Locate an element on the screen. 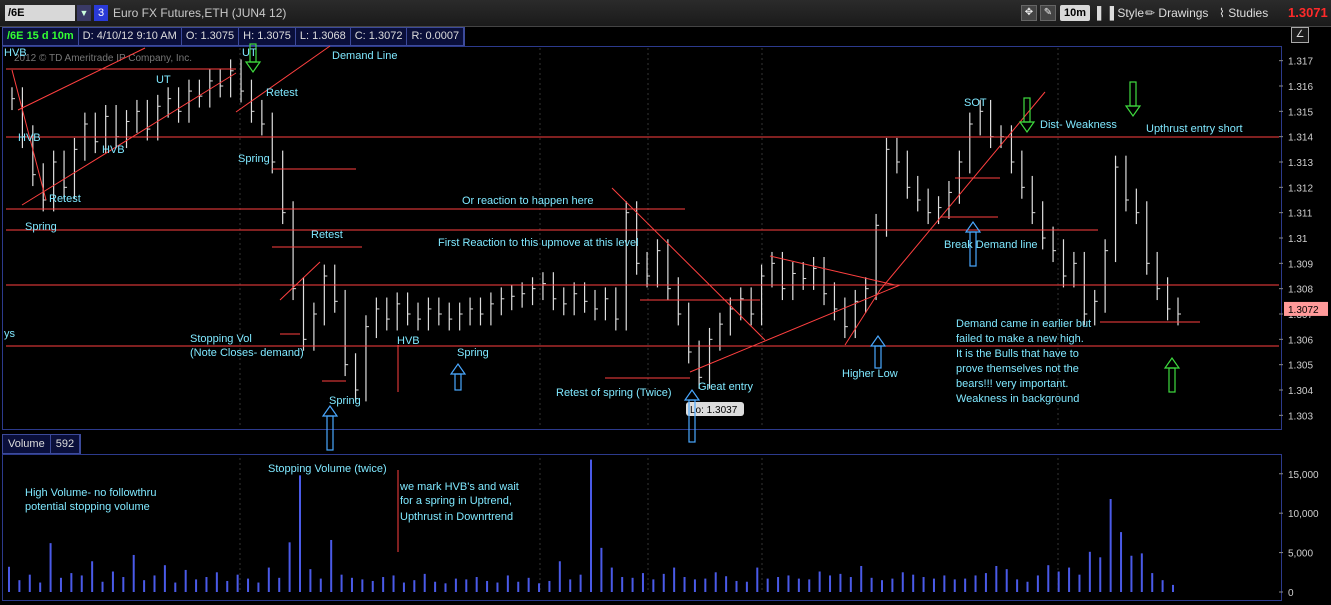 The image size is (1331, 605). price-tick-label: 1.312 is located at coordinates (1300, 188).